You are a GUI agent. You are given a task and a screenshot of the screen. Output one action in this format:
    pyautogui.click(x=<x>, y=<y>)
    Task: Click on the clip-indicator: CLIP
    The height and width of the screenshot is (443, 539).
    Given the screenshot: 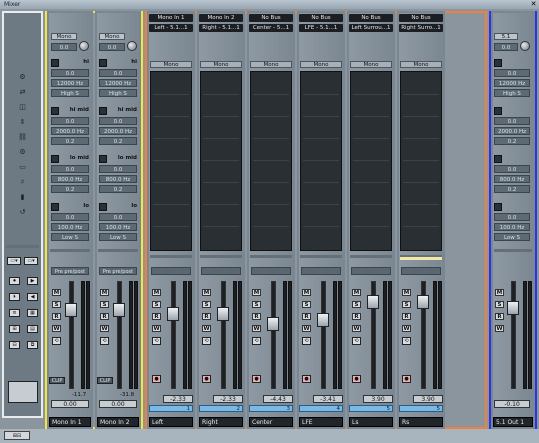 What is the action you would take?
    pyautogui.click(x=57, y=380)
    